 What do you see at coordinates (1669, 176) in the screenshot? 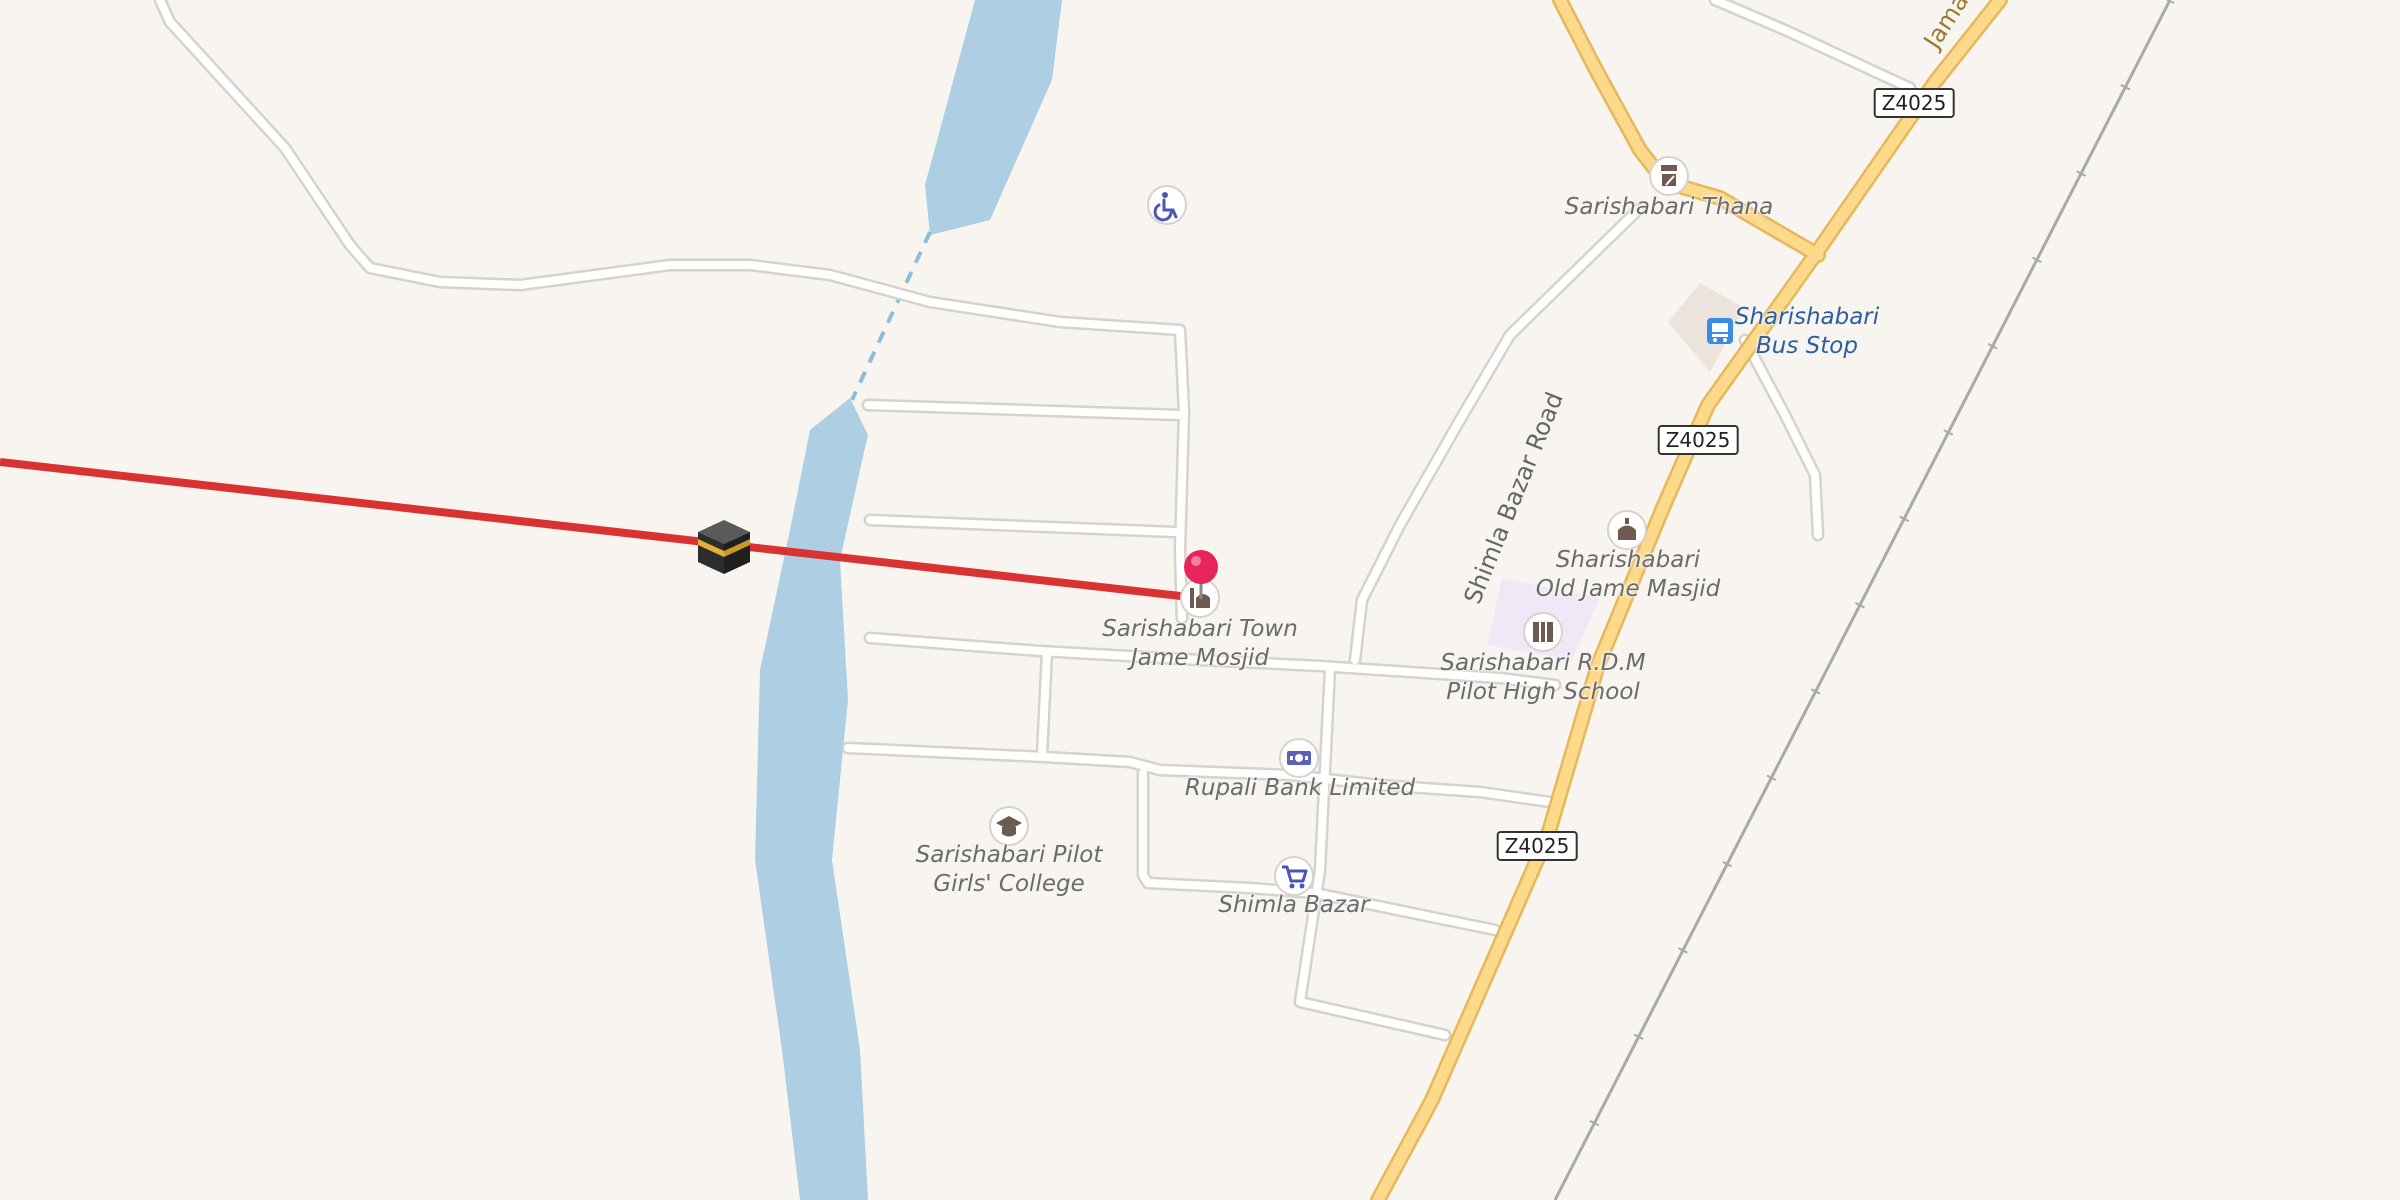
I see `police-icon` at bounding box center [1669, 176].